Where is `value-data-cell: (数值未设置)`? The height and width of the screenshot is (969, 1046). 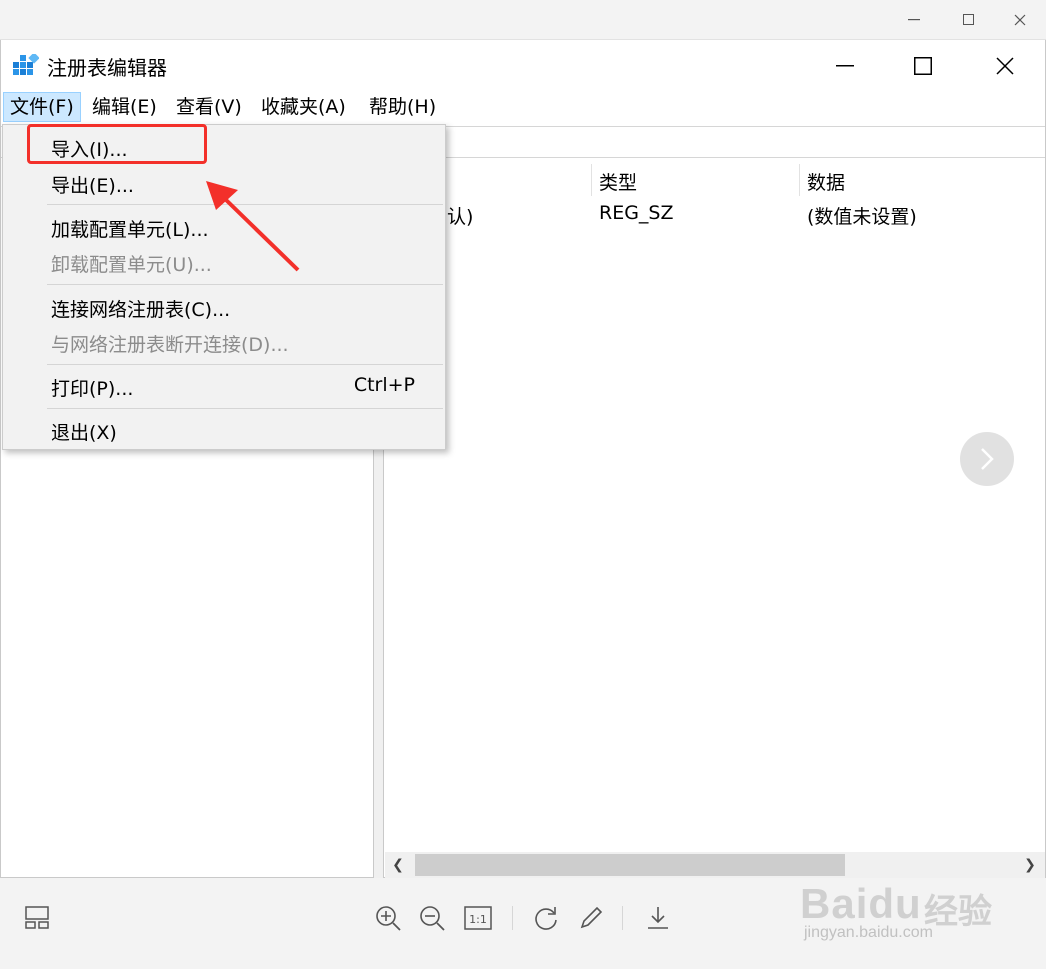 value-data-cell: (数值未设置) is located at coordinates (862, 215).